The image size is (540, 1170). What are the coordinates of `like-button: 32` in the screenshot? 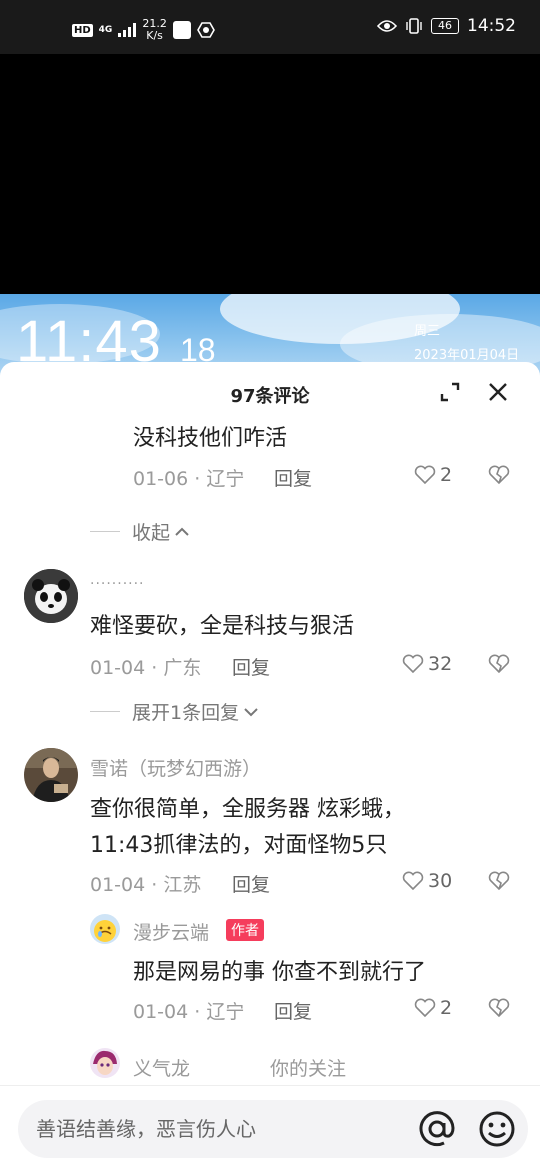 It's located at (427, 664).